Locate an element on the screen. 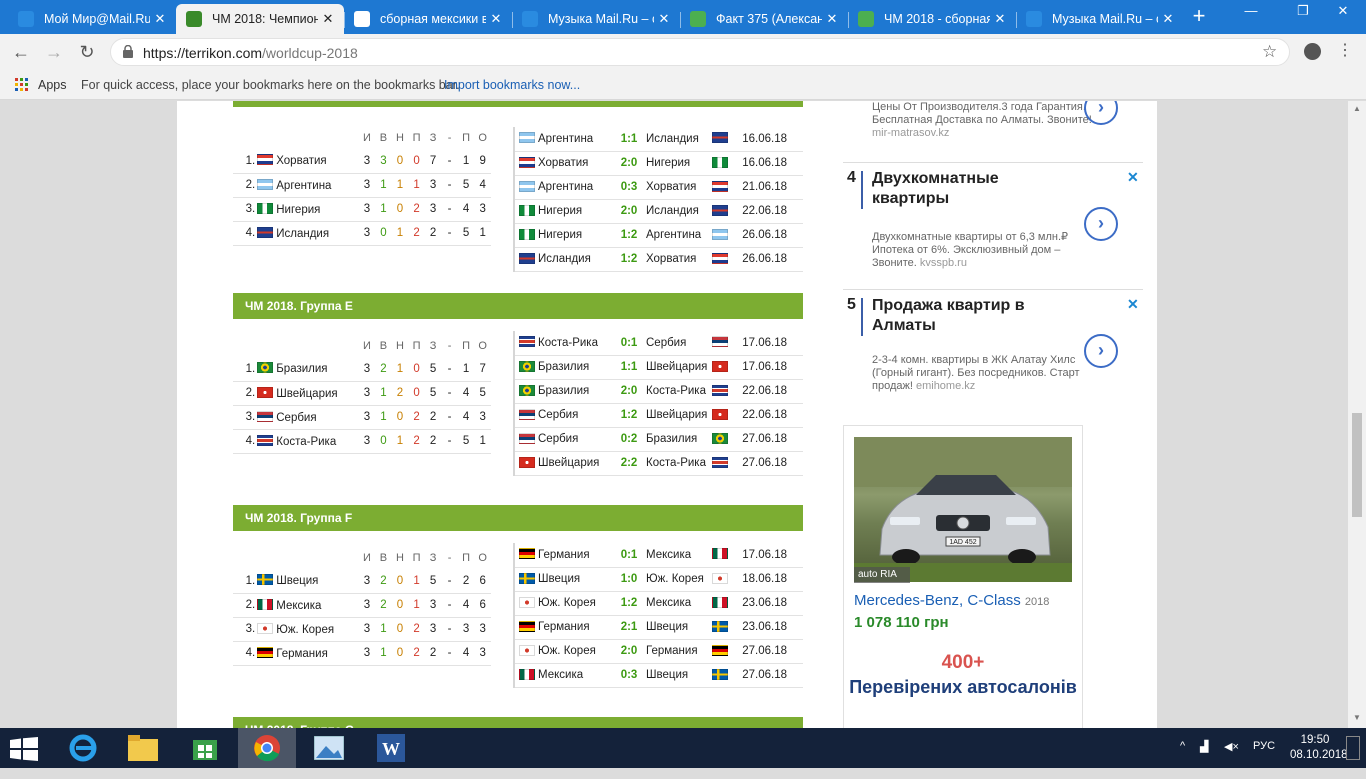  team-name: Сербия is located at coordinates (308, 417).